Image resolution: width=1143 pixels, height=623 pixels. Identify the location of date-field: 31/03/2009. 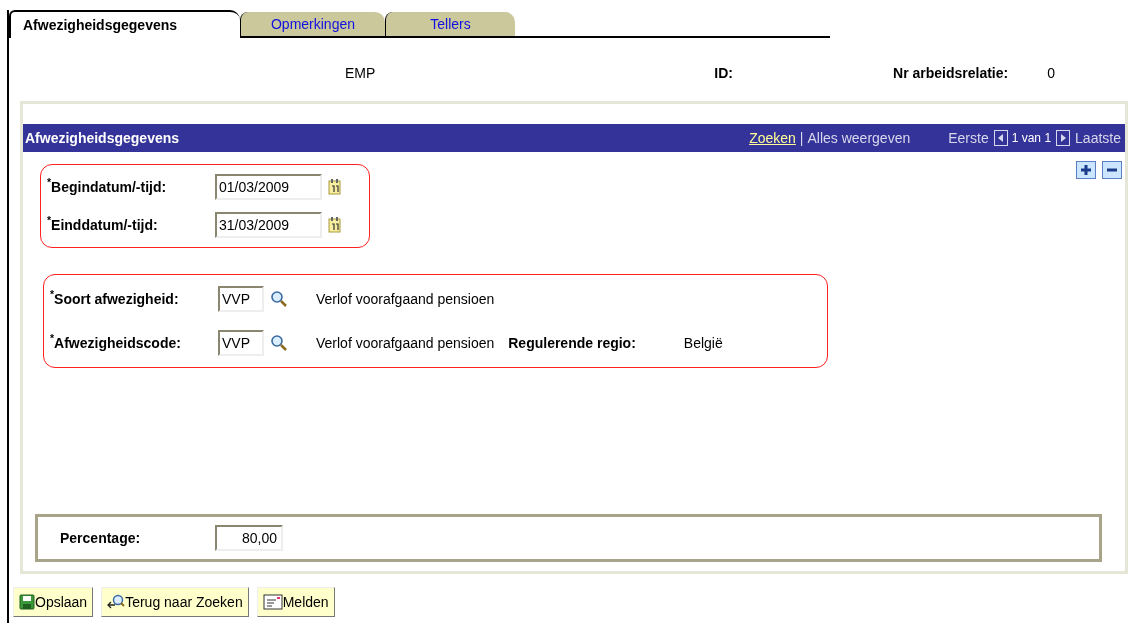
(268, 225).